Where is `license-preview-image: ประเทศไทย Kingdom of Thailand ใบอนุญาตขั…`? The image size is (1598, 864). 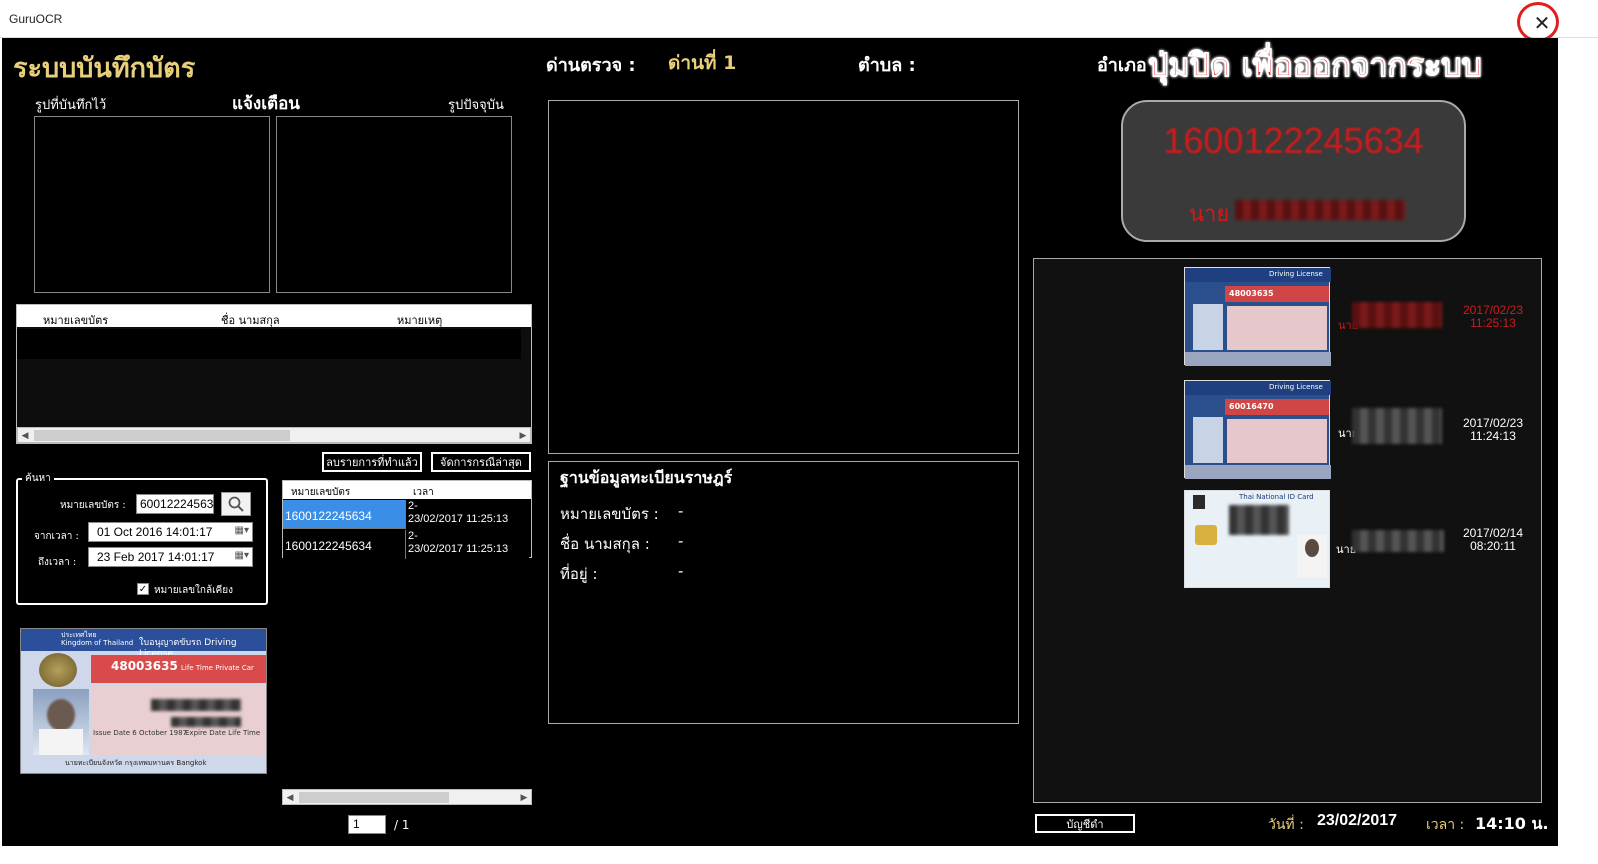
license-preview-image: ประเทศไทย Kingdom of Thailand ใบอนุญาตขั… is located at coordinates (143, 701).